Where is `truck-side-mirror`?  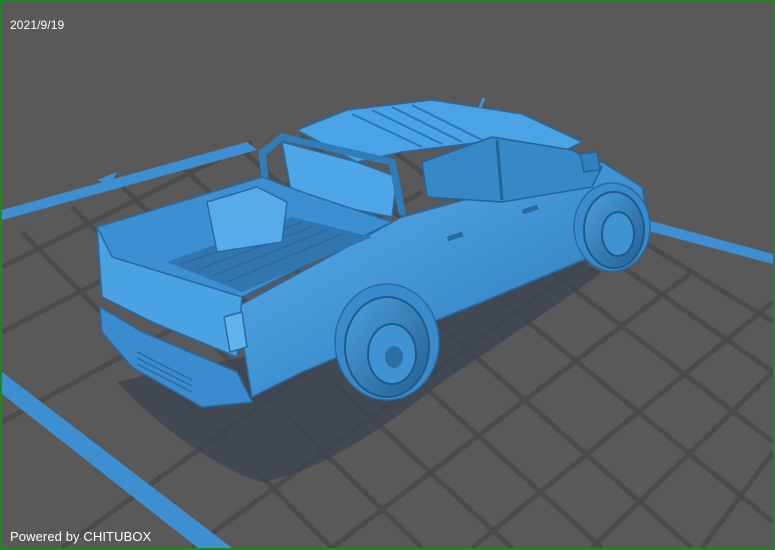 truck-side-mirror is located at coordinates (590, 162).